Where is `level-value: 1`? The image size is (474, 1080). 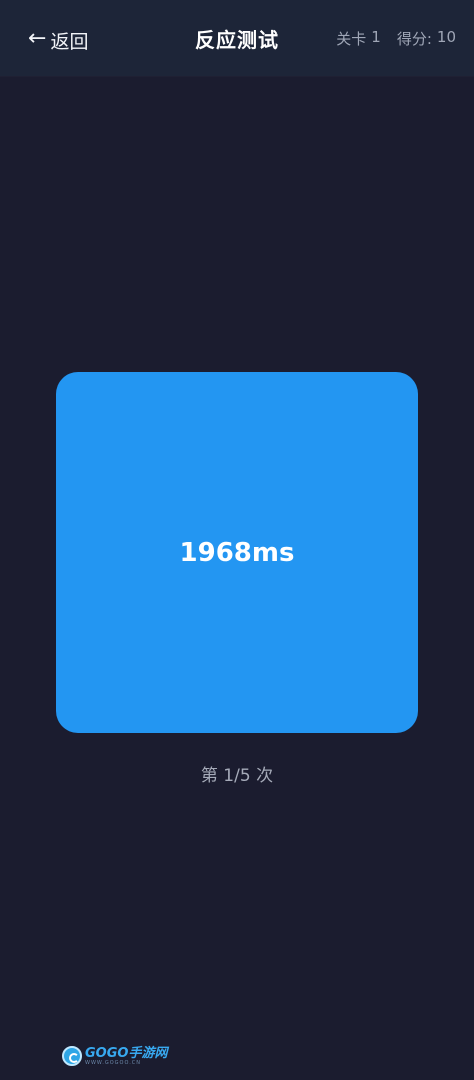 level-value: 1 is located at coordinates (376, 37).